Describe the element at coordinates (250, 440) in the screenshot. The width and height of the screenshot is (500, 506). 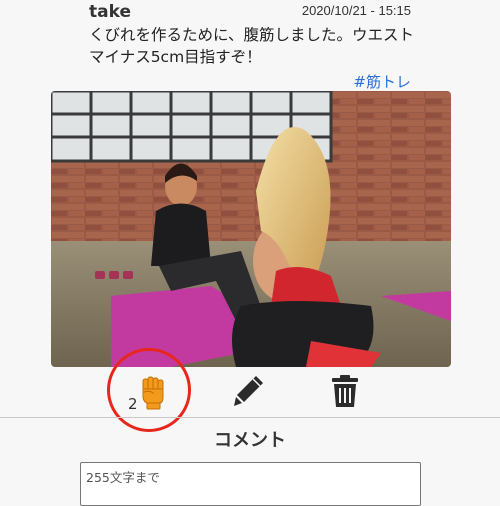
I see `comment-heading: コメント` at that location.